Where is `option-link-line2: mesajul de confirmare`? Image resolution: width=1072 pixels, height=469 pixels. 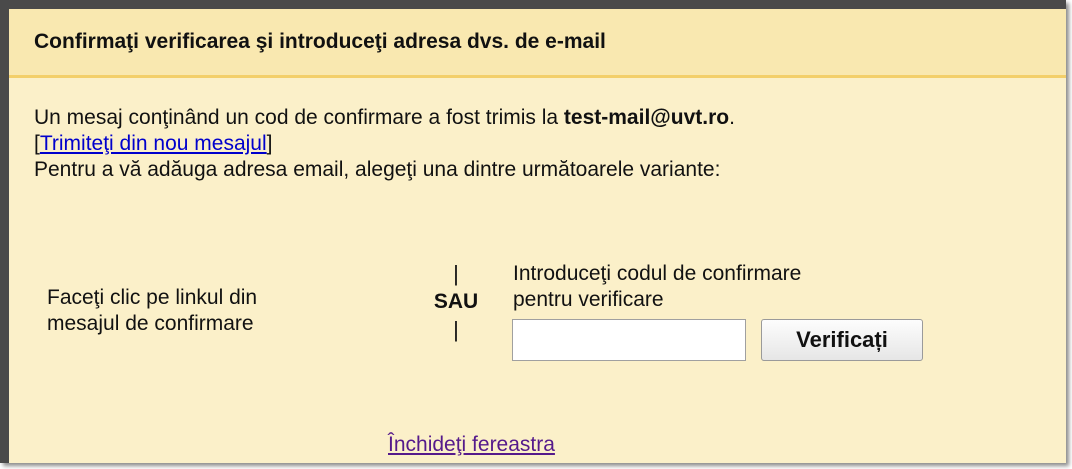 option-link-line2: mesajul de confirmare is located at coordinates (150, 323).